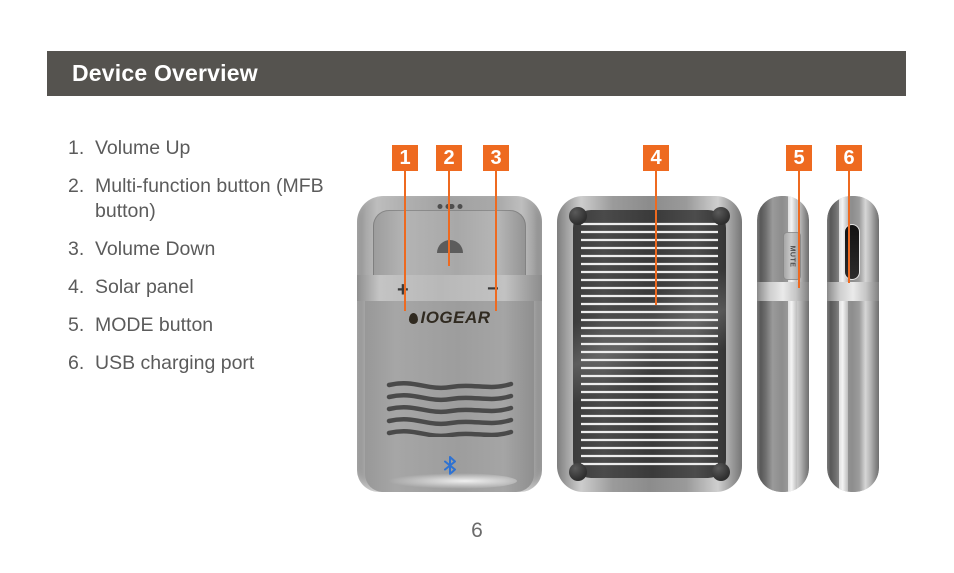  I want to click on callout-number: 4, so click(656, 158).